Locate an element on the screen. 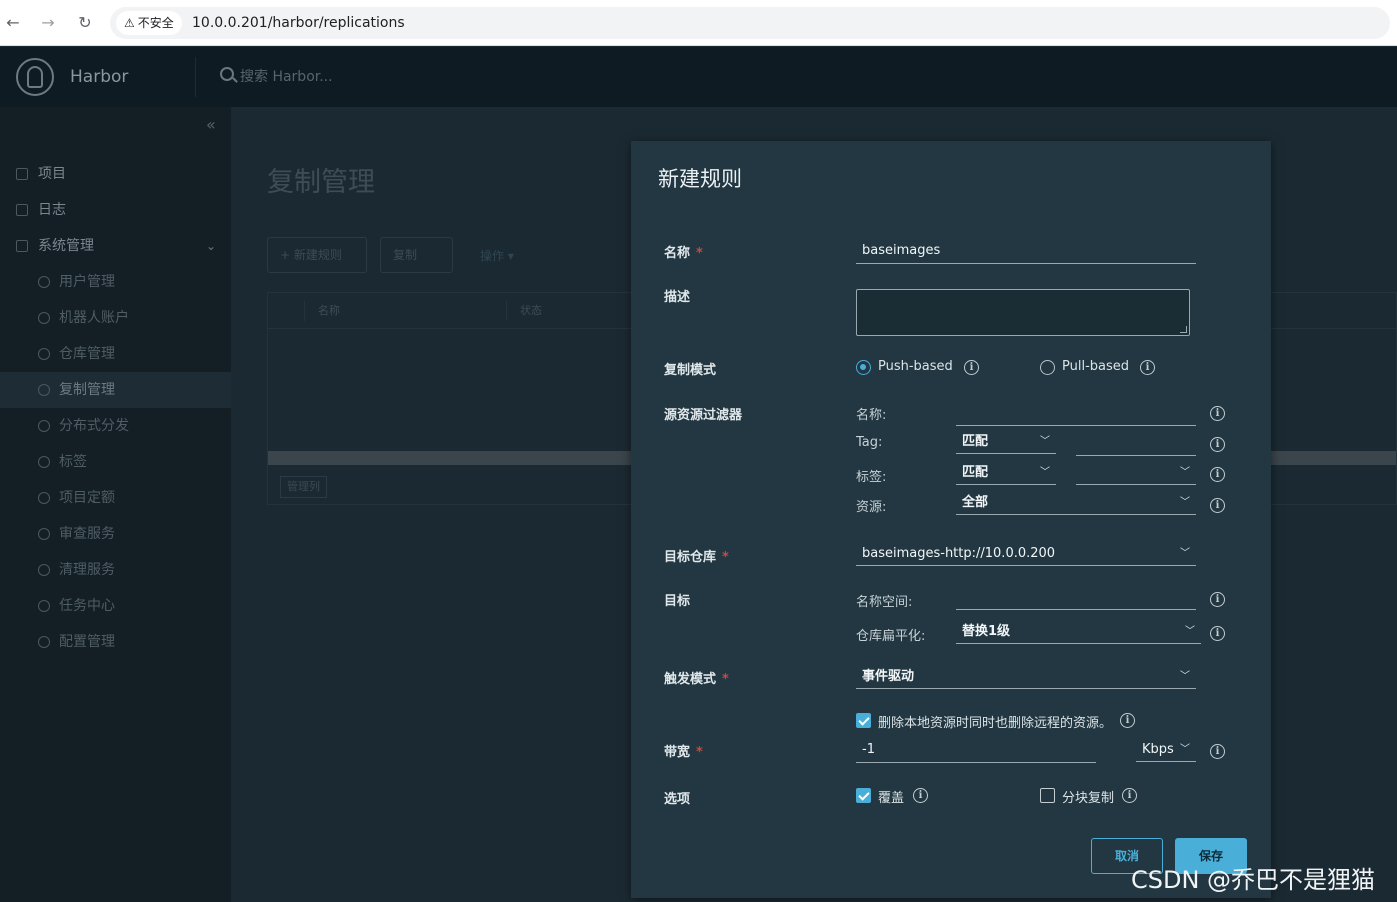 This screenshot has width=1397, height=902. description-label: 描述 is located at coordinates (677, 297).